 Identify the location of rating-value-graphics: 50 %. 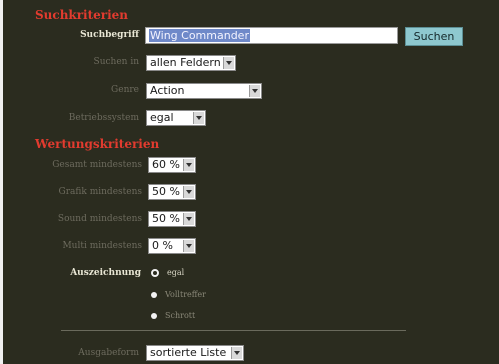
(166, 191).